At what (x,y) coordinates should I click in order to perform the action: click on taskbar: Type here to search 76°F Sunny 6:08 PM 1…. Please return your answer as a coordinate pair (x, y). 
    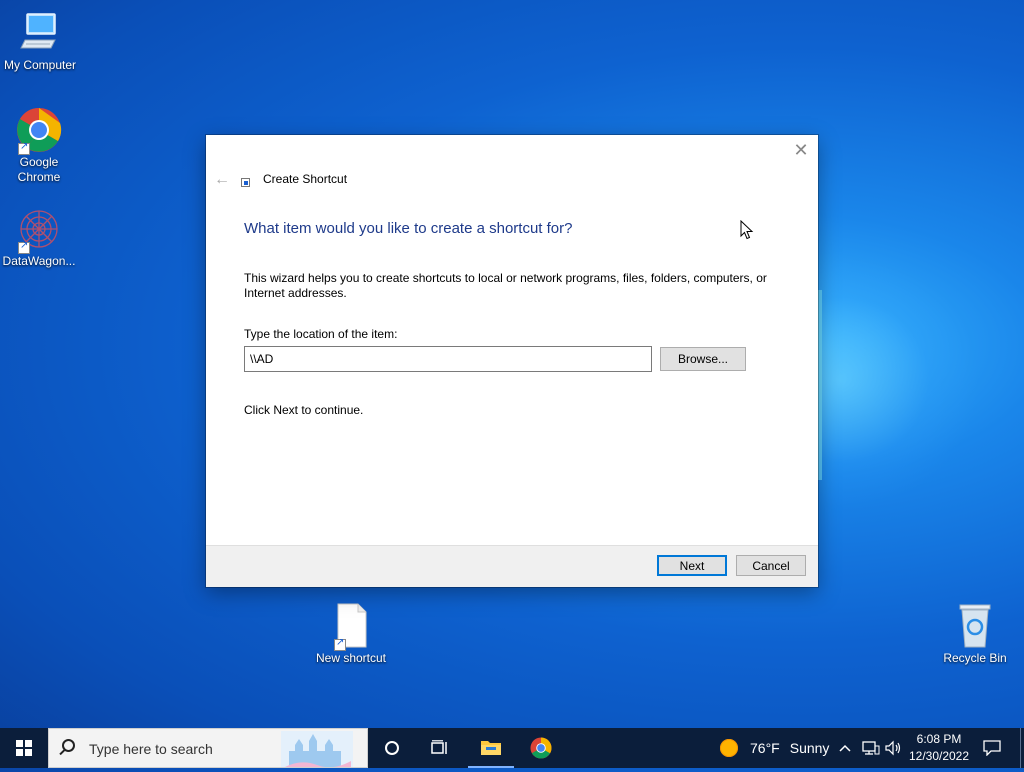
    Looking at the image, I should click on (512, 748).